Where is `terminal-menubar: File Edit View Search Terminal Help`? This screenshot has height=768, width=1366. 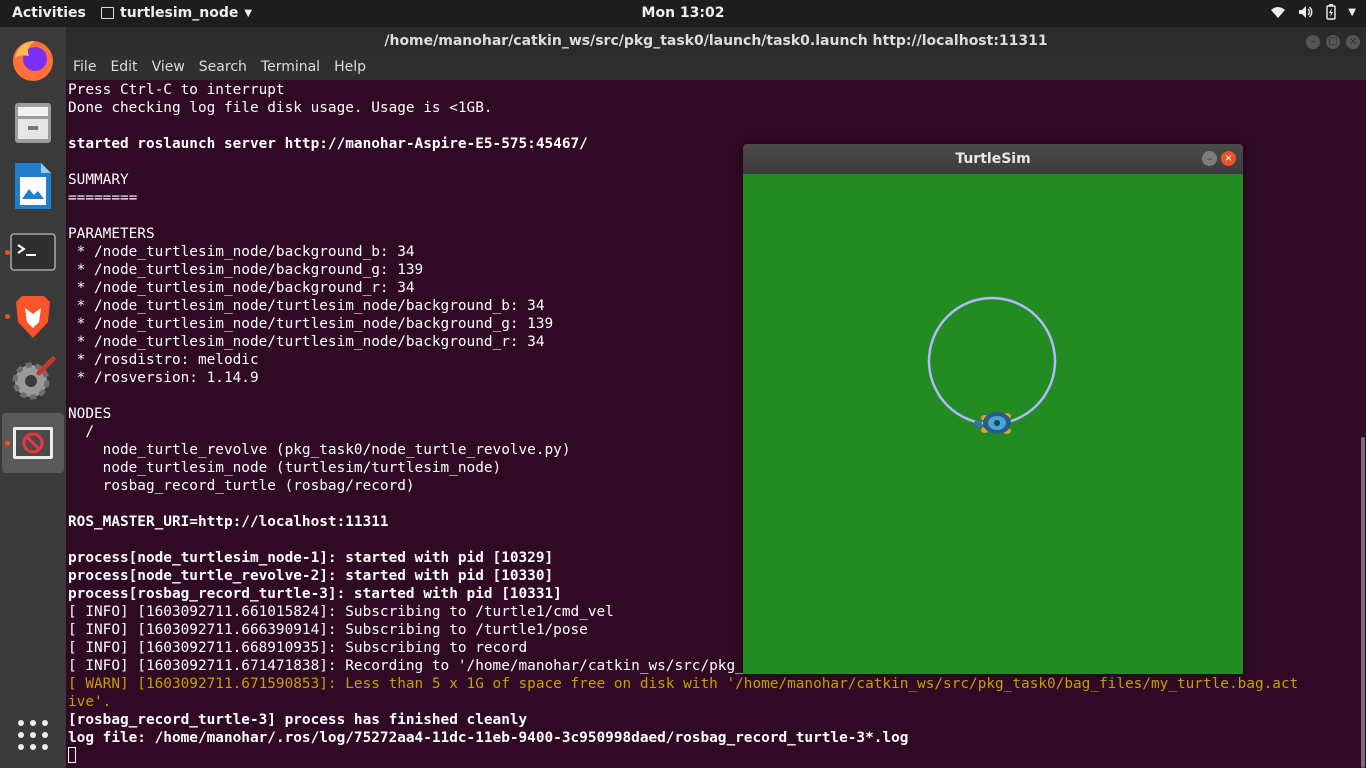
terminal-menubar: File Edit View Search Terminal Help is located at coordinates (716, 68).